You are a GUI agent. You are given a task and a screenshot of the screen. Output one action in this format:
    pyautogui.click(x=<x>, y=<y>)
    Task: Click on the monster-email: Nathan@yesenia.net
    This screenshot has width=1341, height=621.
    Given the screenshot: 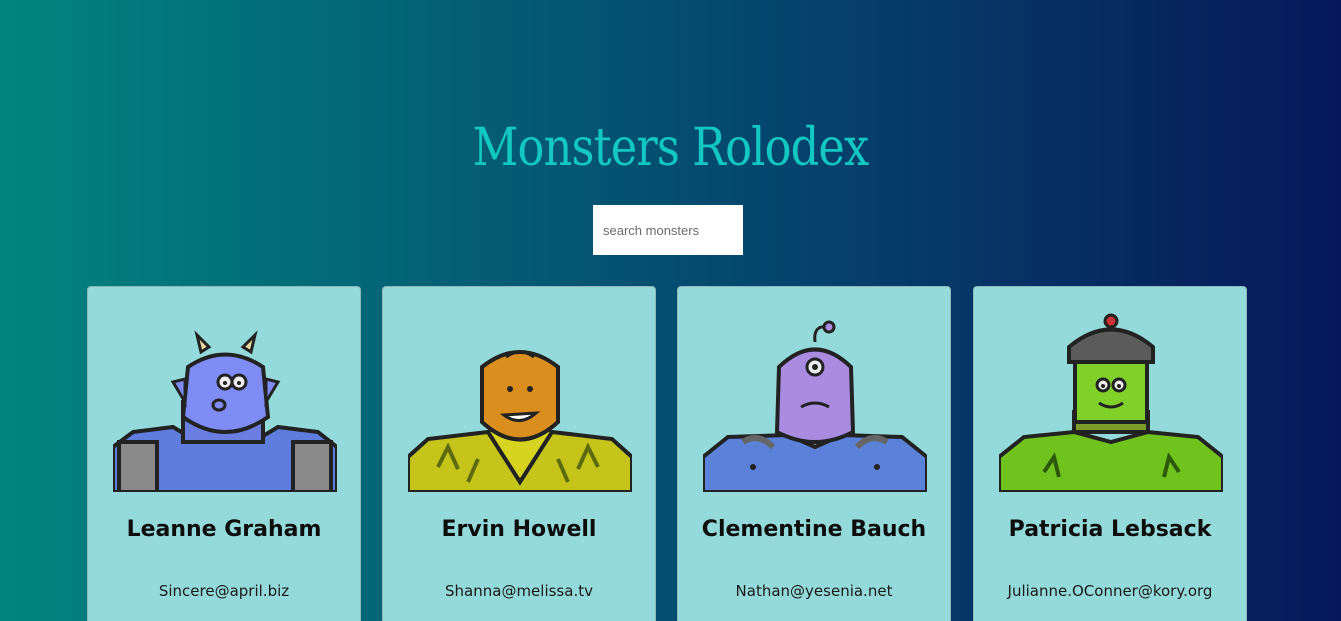 What is the action you would take?
    pyautogui.click(x=814, y=591)
    